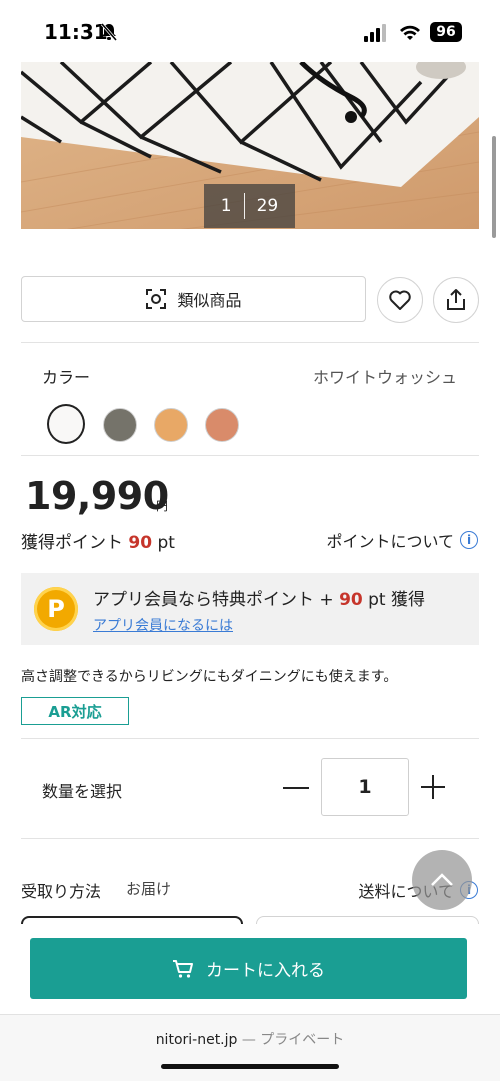 This screenshot has width=500, height=1081. I want to click on favorite-button, so click(400, 300).